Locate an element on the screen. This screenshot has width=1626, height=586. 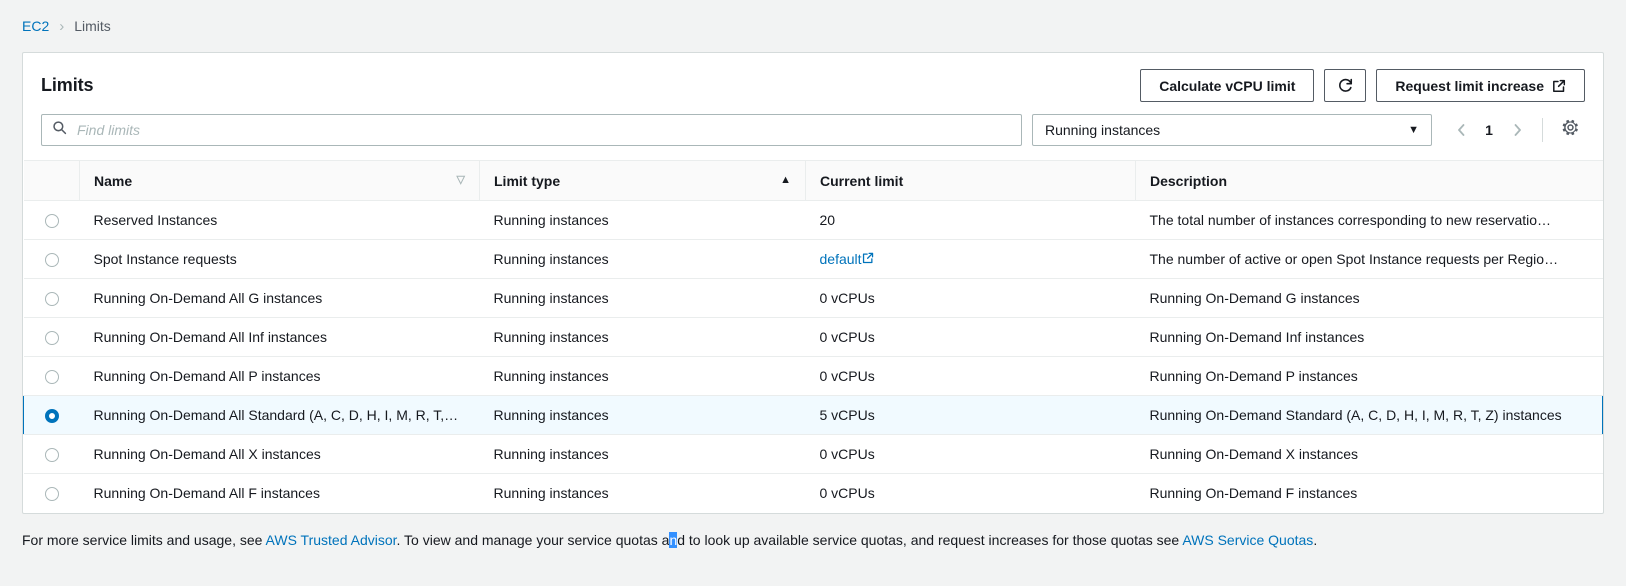
search-icon is located at coordinates (63, 130).